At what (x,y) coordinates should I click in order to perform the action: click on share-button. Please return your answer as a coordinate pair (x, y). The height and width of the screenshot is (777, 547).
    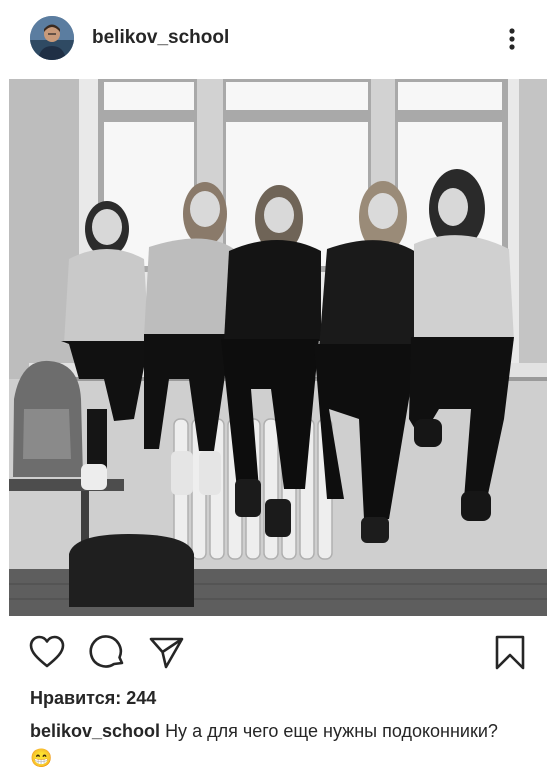
    Looking at the image, I should click on (166, 652).